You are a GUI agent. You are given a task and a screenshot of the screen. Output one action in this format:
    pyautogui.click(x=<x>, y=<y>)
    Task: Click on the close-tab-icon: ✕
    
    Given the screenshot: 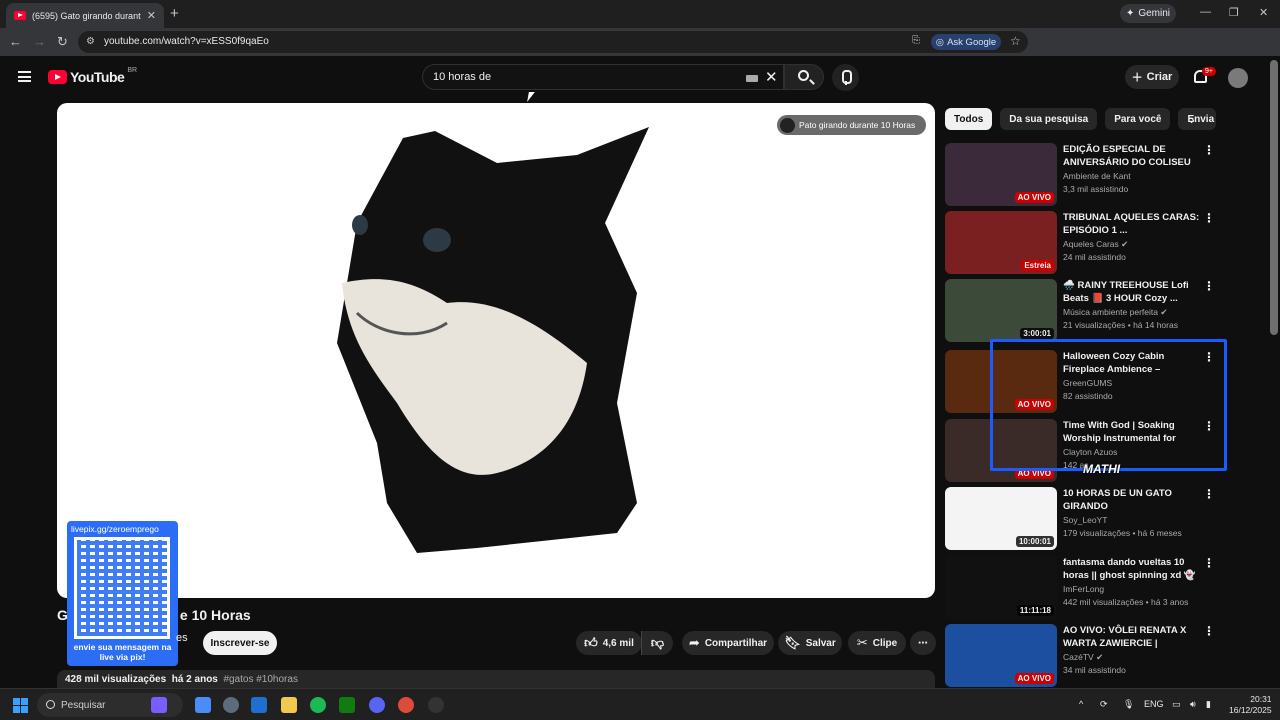 What is the action you would take?
    pyautogui.click(x=151, y=15)
    